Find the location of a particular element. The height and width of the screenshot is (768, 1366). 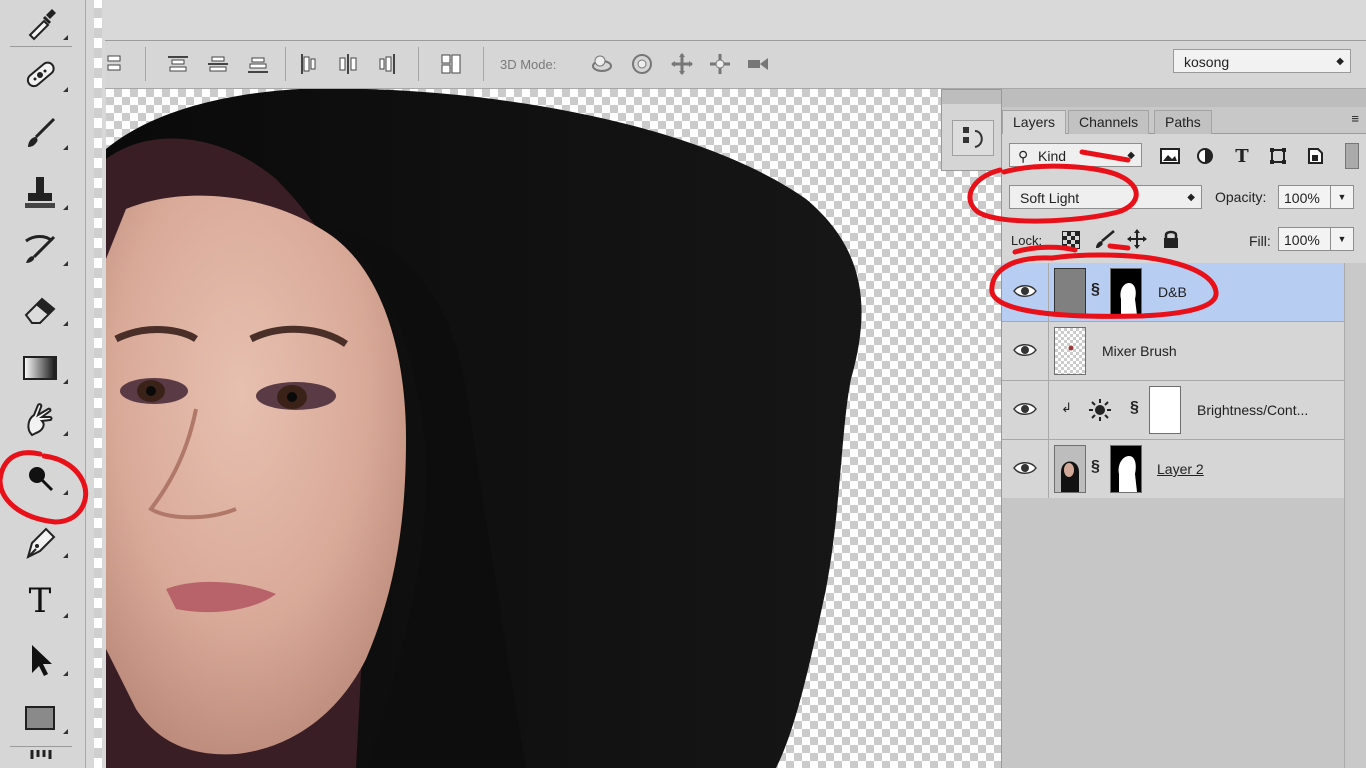

eraser-tool is located at coordinates (40, 309).